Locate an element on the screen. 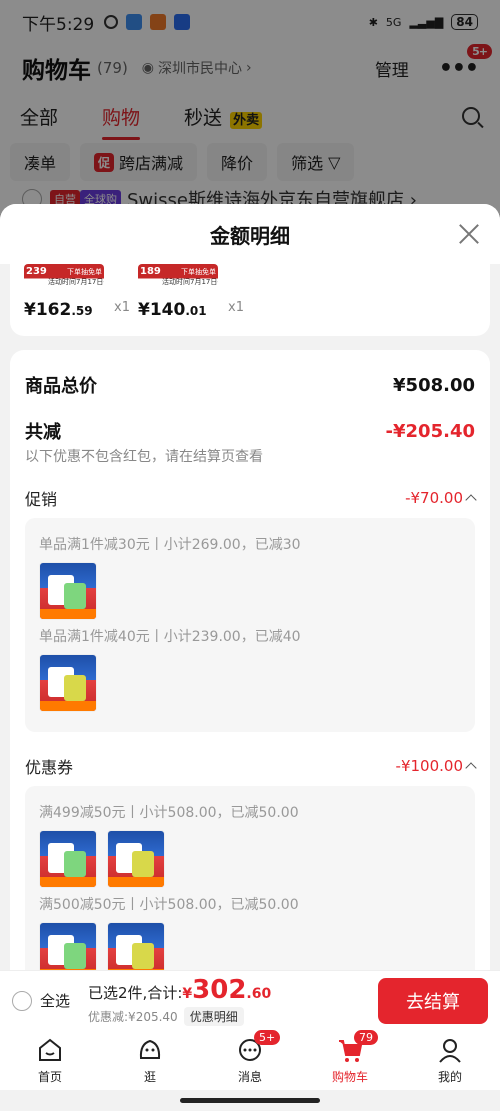 This screenshot has height=1111, width=500. nav-profile: 我的 is located at coordinates (450, 1060).